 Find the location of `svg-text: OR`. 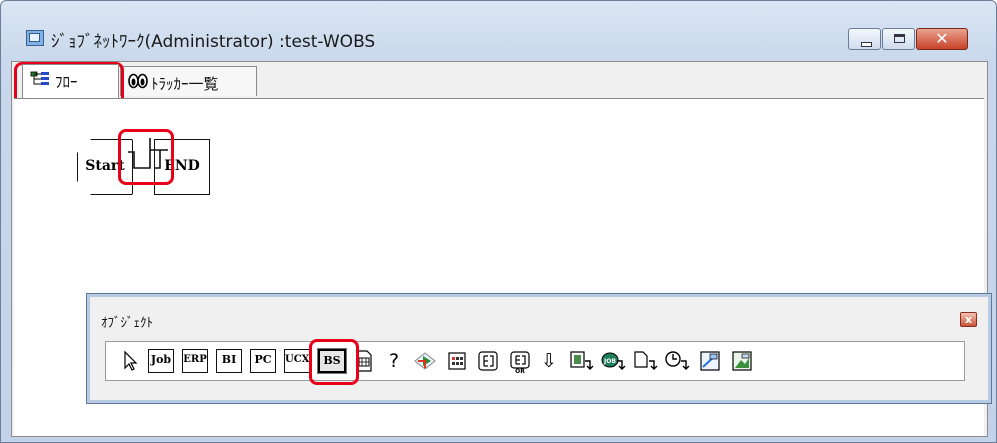

svg-text: OR is located at coordinates (520, 370).